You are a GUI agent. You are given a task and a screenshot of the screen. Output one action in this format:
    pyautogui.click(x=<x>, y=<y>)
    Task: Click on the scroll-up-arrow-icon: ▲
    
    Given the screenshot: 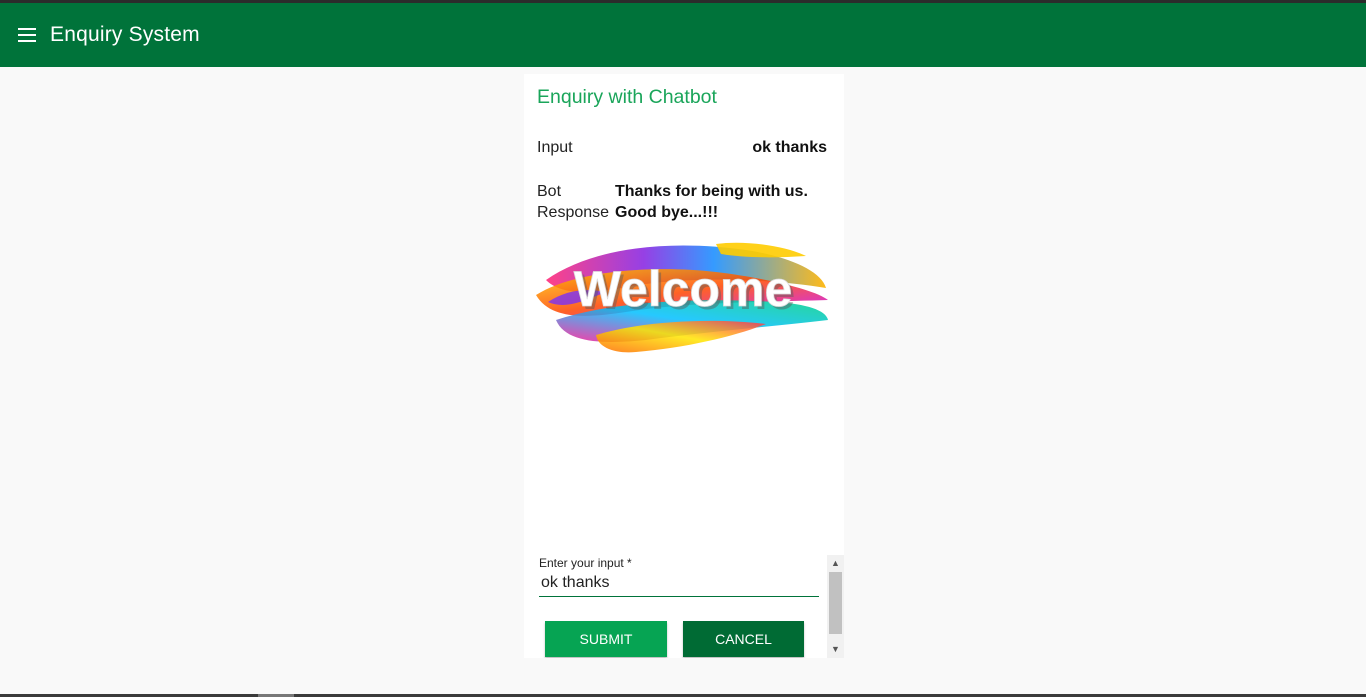 What is the action you would take?
    pyautogui.click(x=835, y=563)
    